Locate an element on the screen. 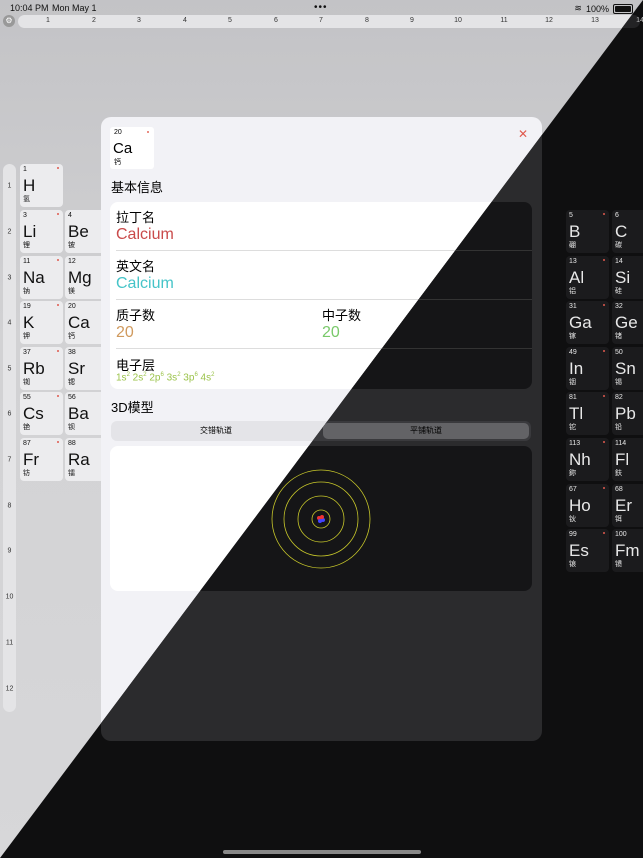 The width and height of the screenshot is (643, 858). row-ruler: 123456789101112 is located at coordinates (9, 438).